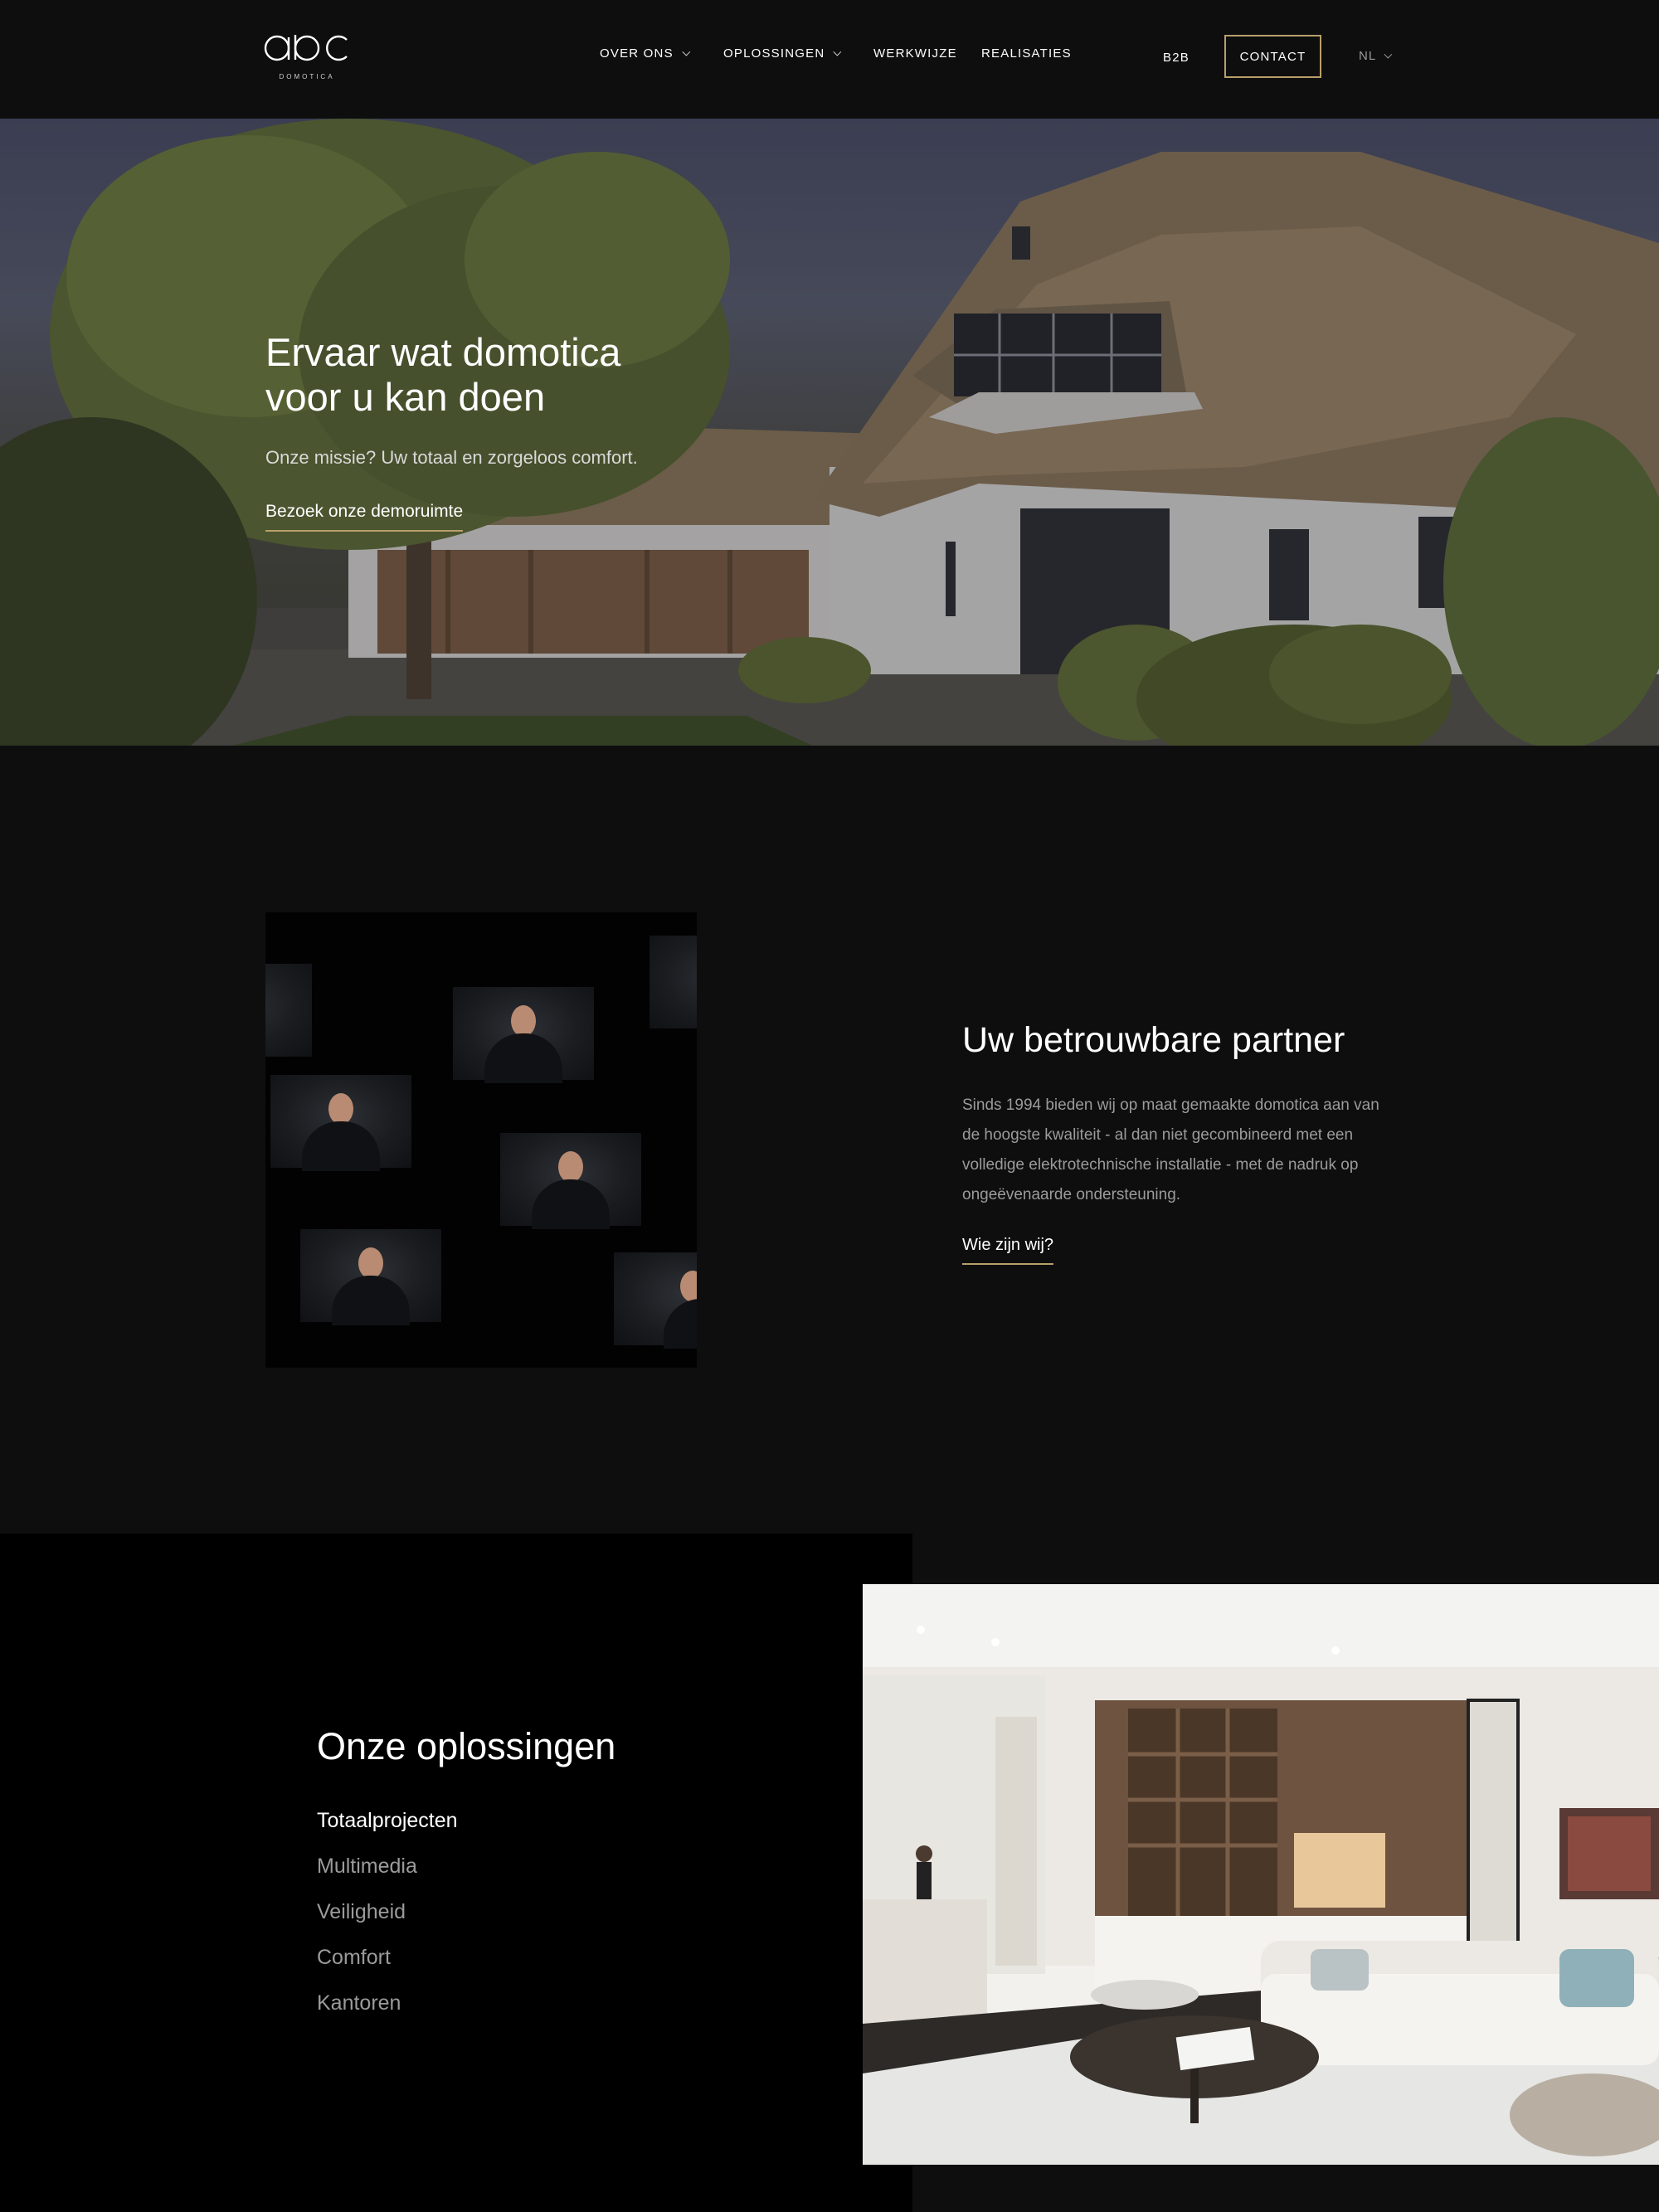  I want to click on nav-b2b: B2B, so click(1176, 58).